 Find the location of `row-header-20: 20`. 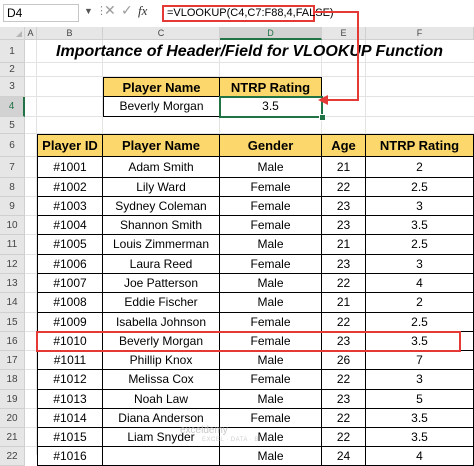

row-header-20: 20 is located at coordinates (12, 418).